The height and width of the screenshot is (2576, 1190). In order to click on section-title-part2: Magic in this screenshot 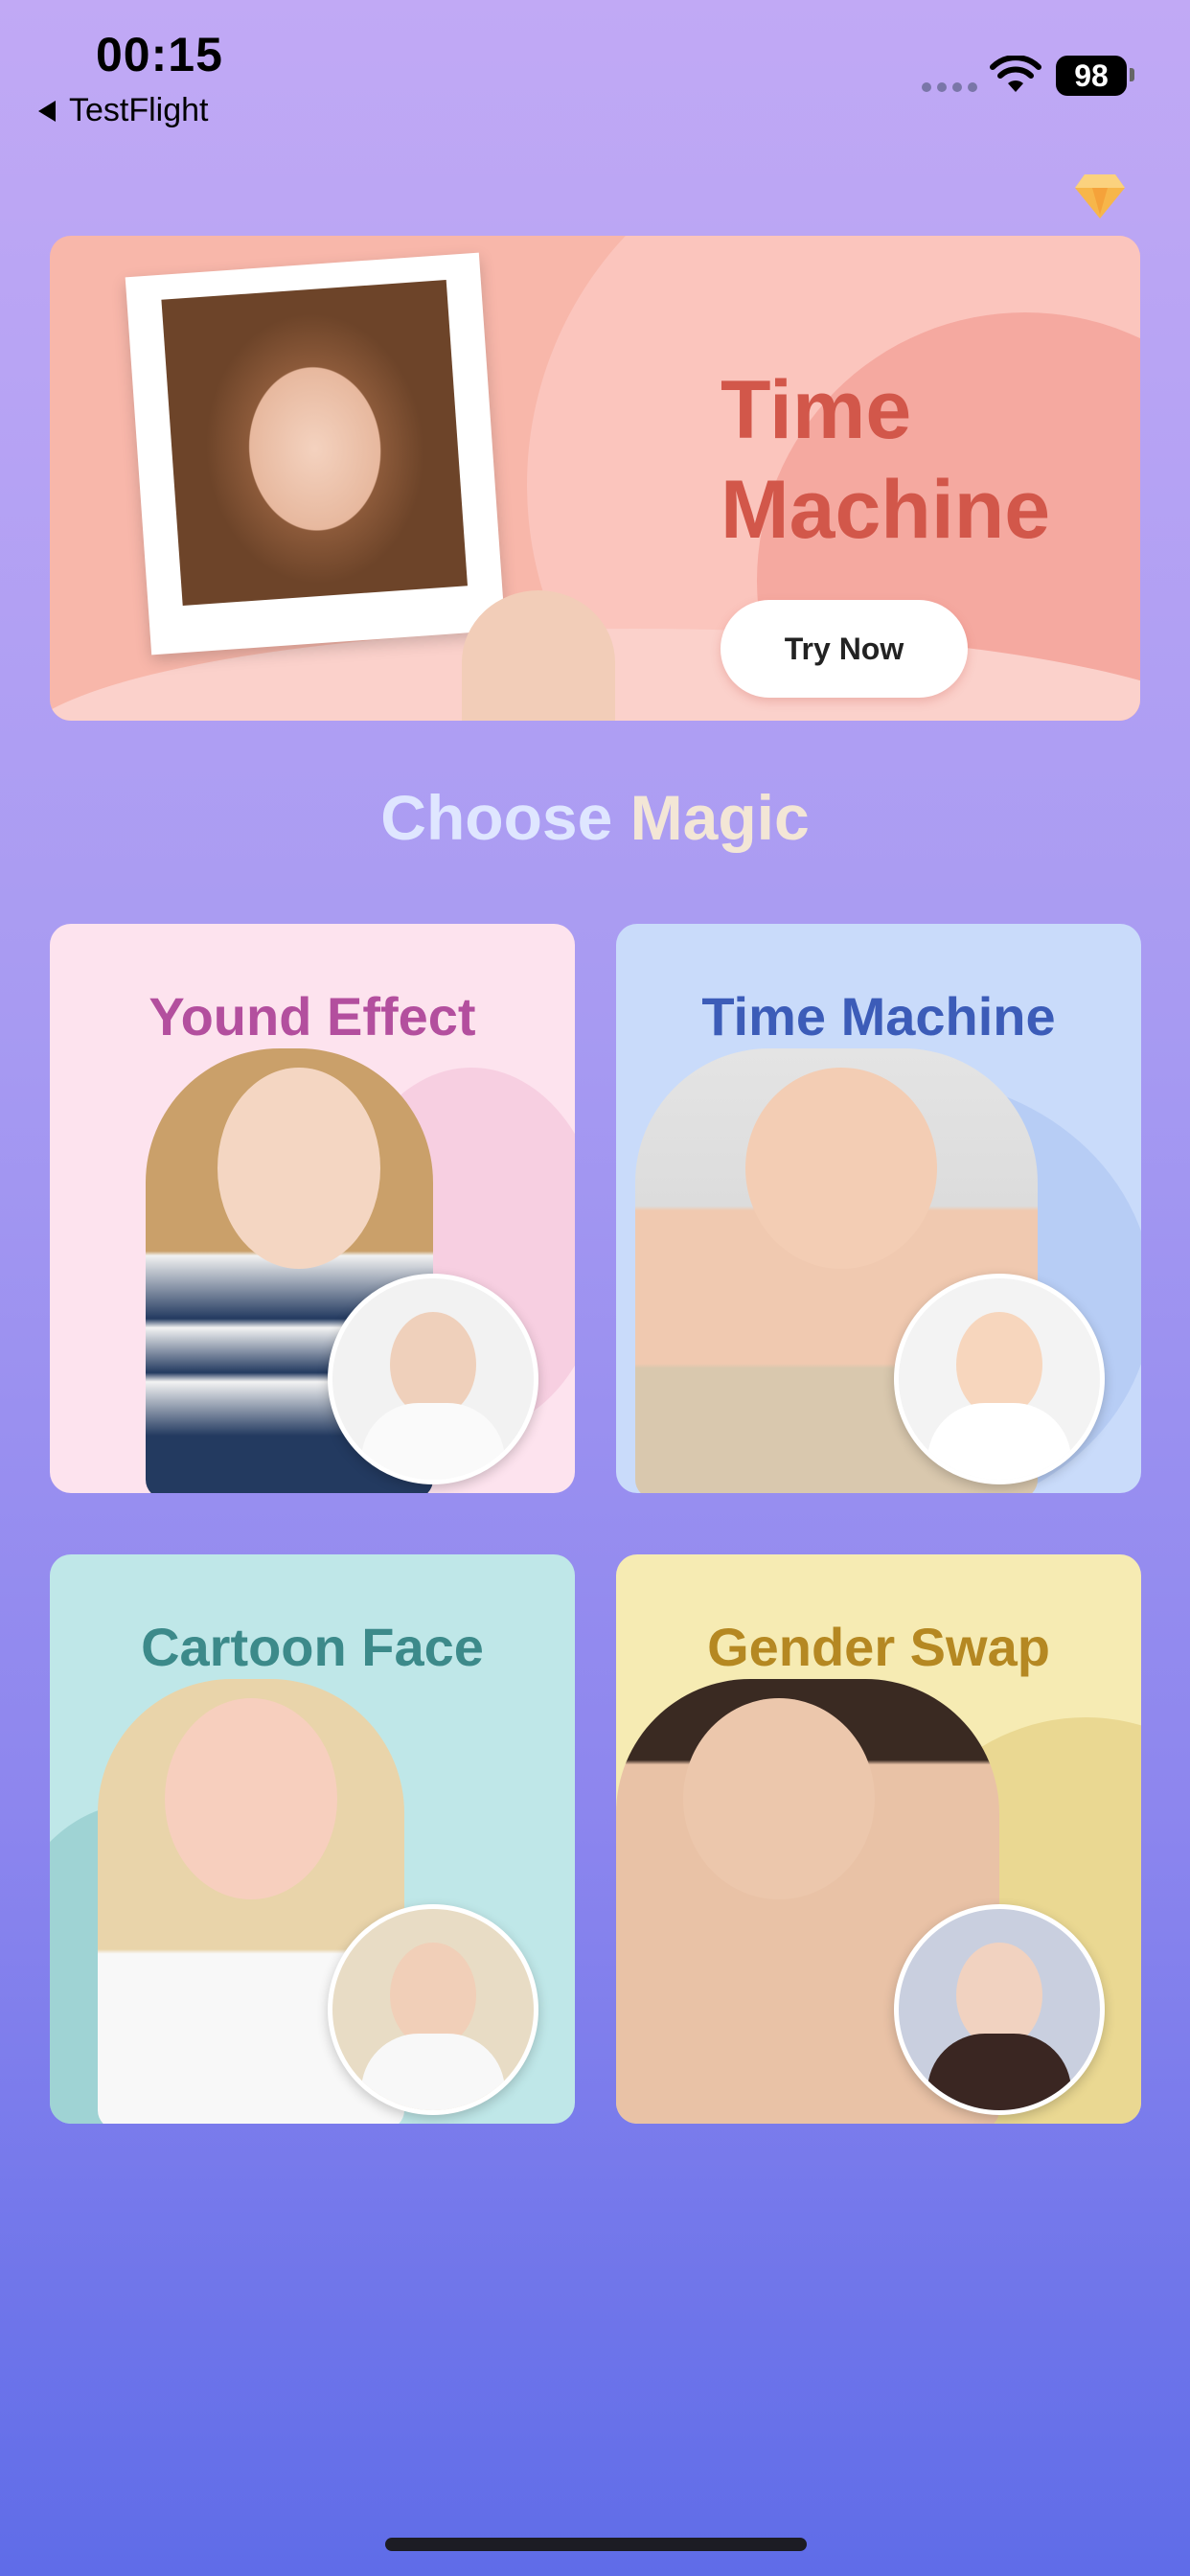, I will do `click(719, 817)`.